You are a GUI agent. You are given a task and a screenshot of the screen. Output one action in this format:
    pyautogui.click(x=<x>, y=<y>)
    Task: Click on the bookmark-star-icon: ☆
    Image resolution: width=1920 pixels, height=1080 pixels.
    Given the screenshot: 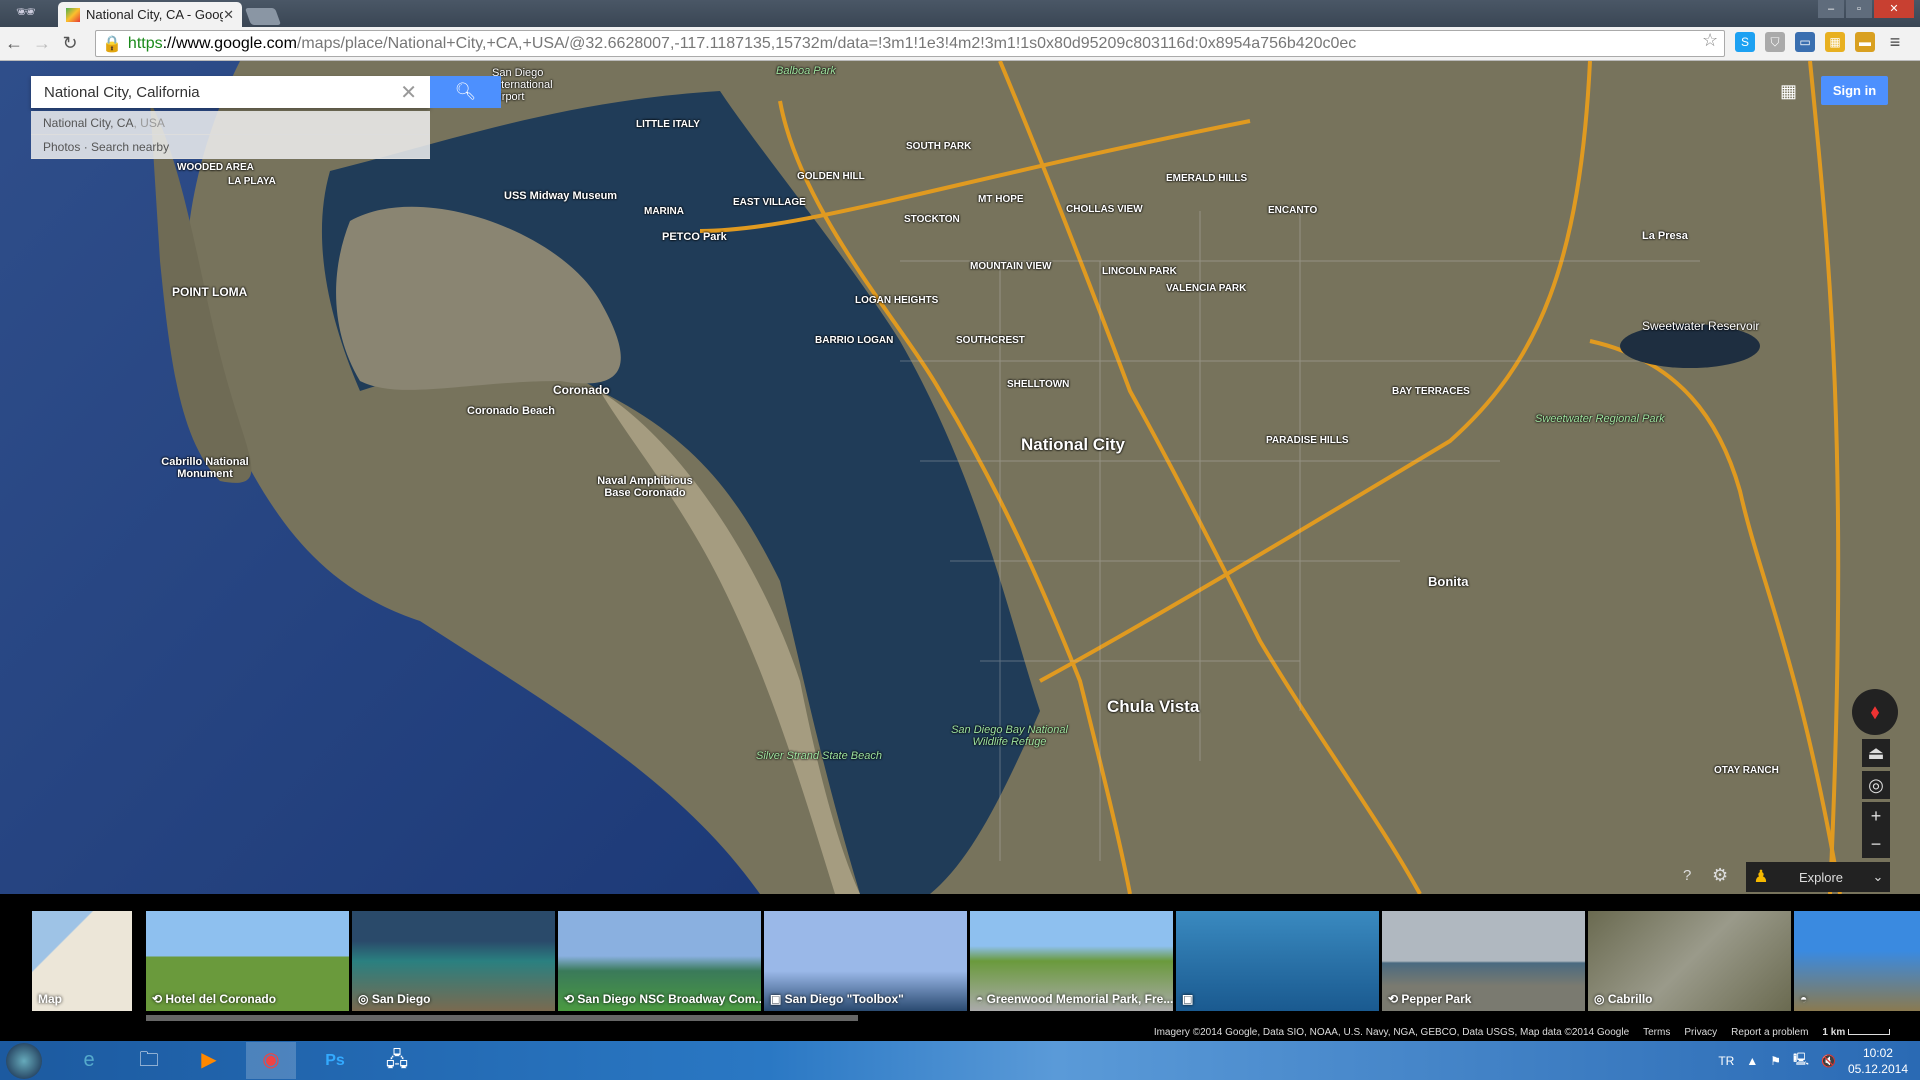 What is the action you would take?
    pyautogui.click(x=1710, y=40)
    